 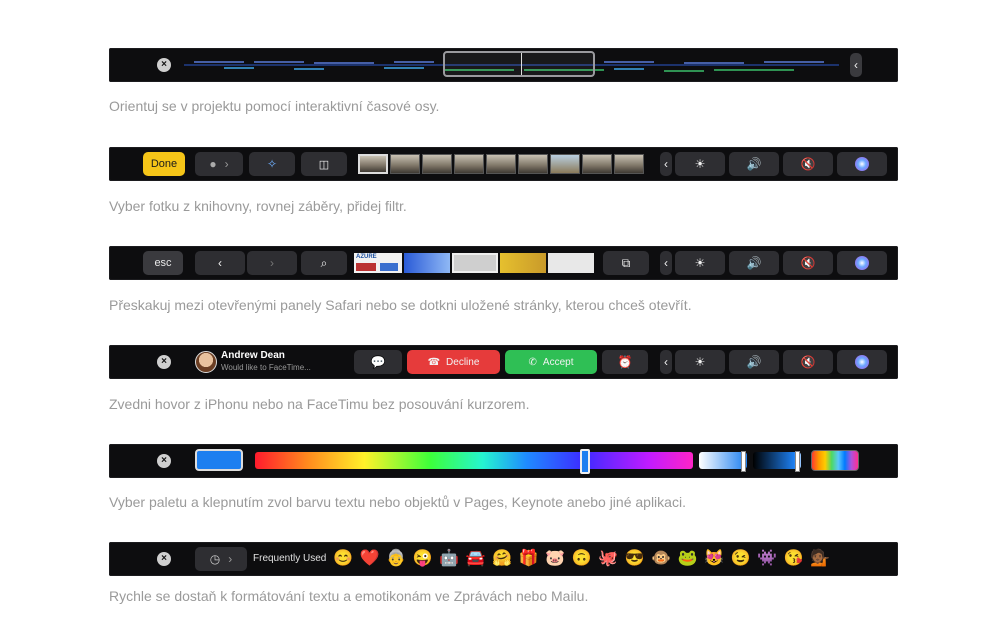 I want to click on caller-name: Andrew Dean, so click(x=253, y=355).